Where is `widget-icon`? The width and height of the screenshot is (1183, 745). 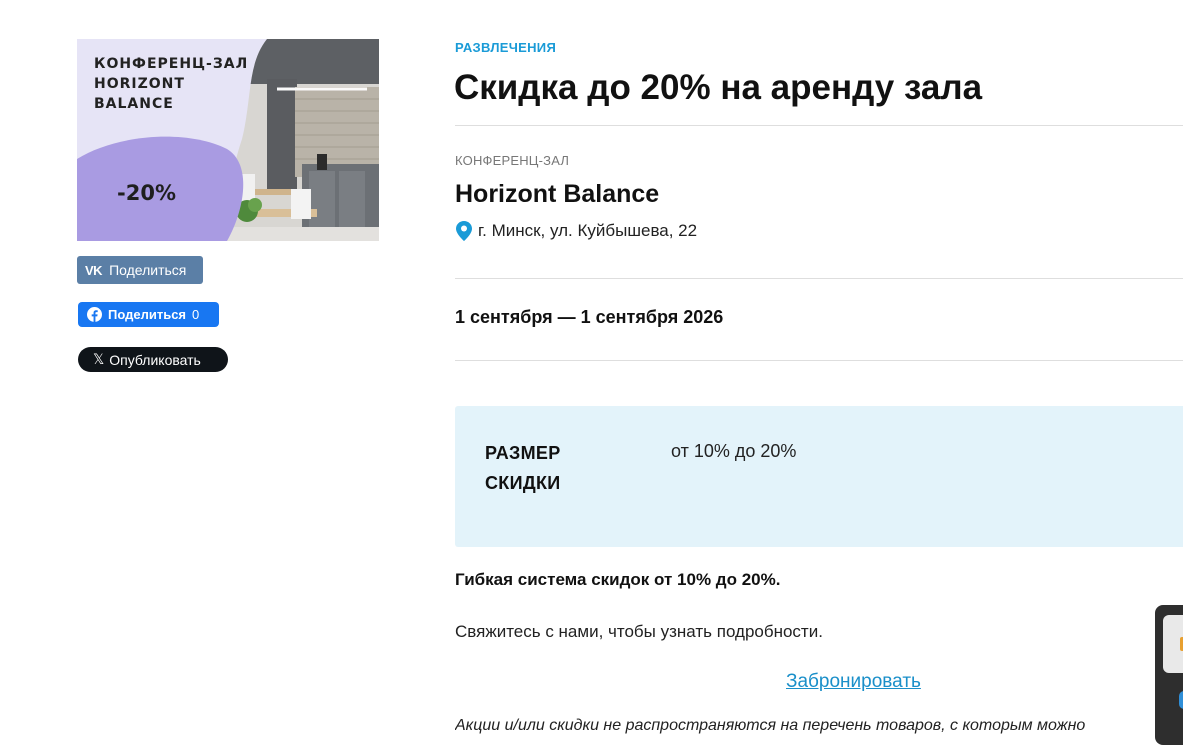 widget-icon is located at coordinates (1181, 700).